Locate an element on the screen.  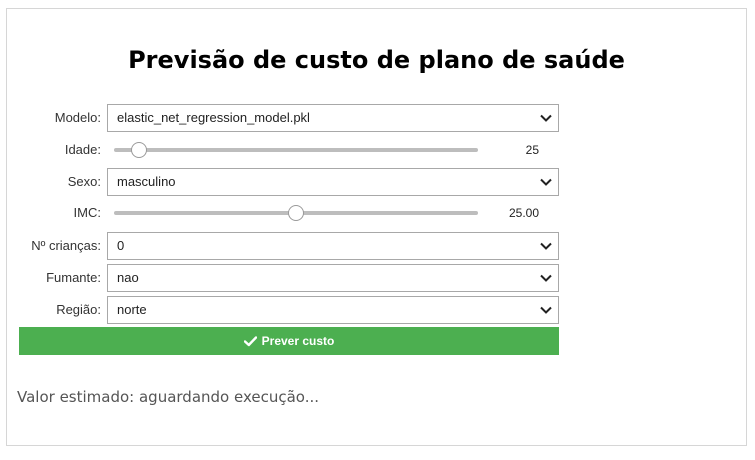
fumante-value: nao is located at coordinates (128, 277).